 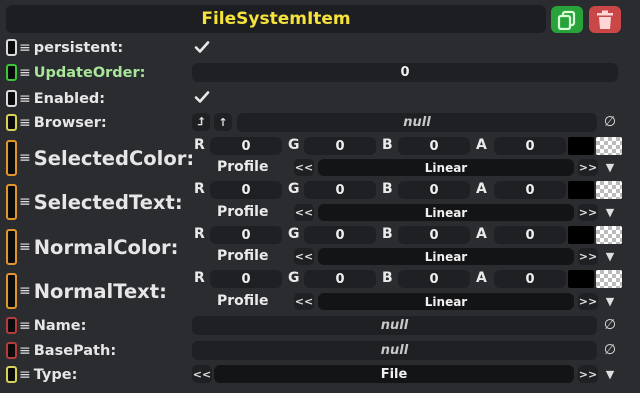 I want to click on field-selected-text: ≡ SelectedText:, so click(x=94, y=202).